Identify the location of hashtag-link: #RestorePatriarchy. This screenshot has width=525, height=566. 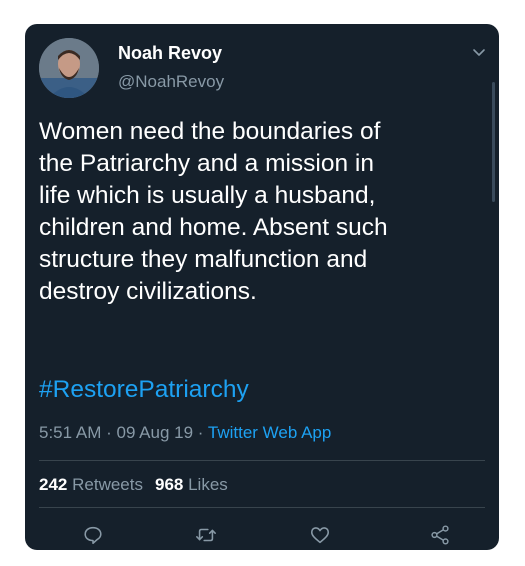
(144, 390).